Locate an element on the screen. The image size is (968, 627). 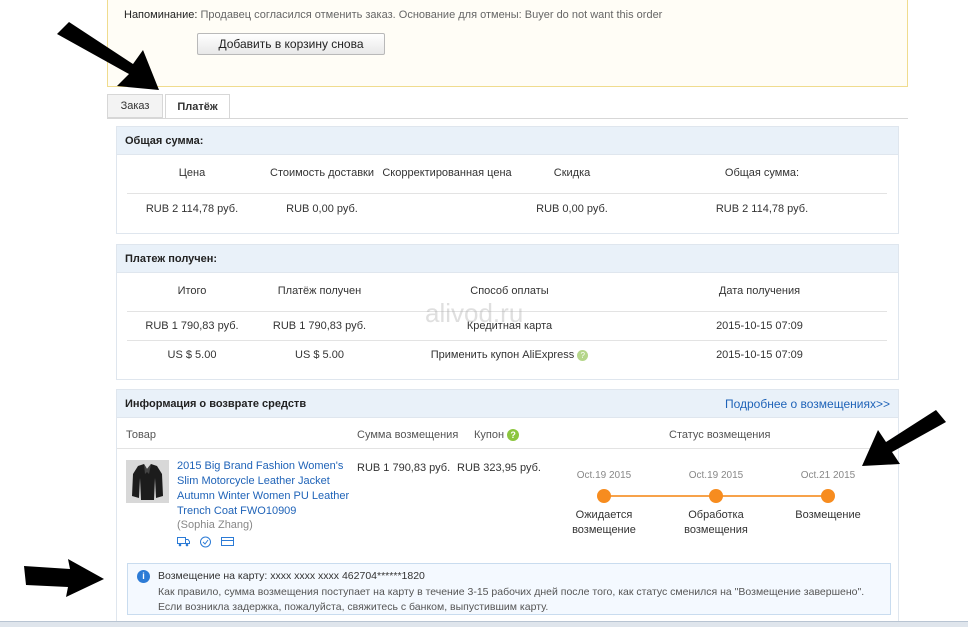
step-date: Oct.21 2015 is located at coordinates (828, 475).